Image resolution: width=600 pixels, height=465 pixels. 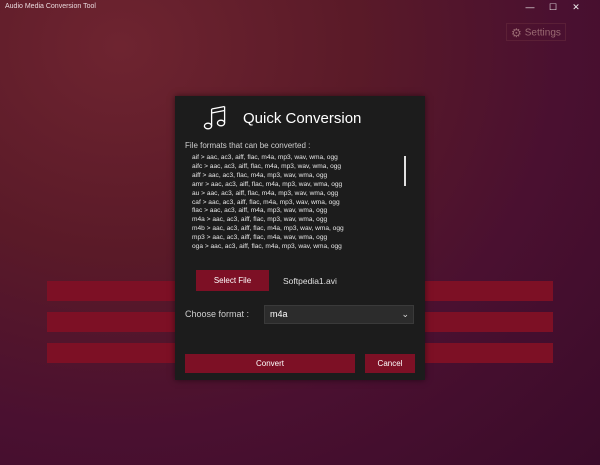 I want to click on maximize-button: ☐, so click(x=553, y=7).